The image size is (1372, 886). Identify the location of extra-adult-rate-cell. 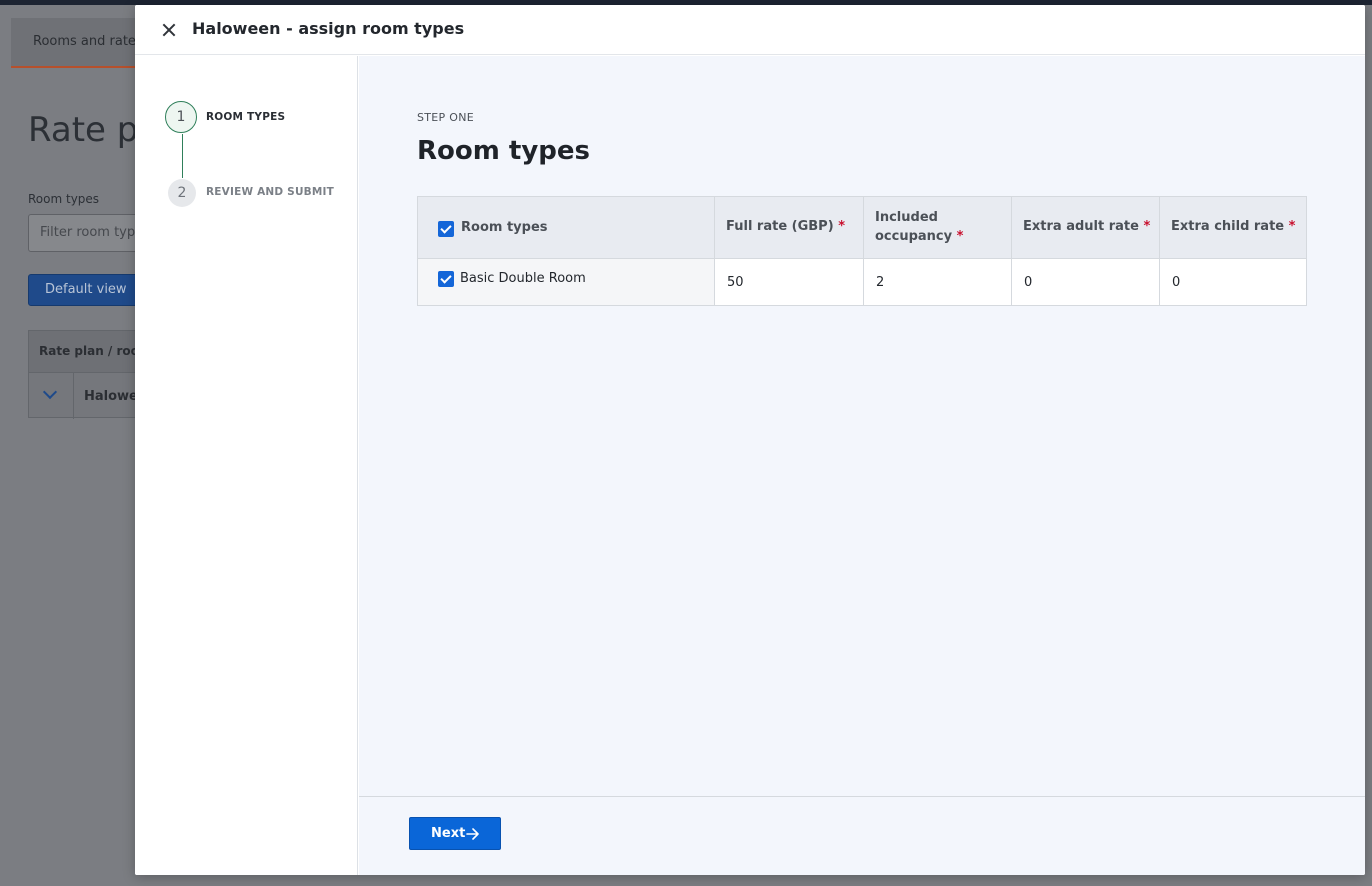
(1085, 282).